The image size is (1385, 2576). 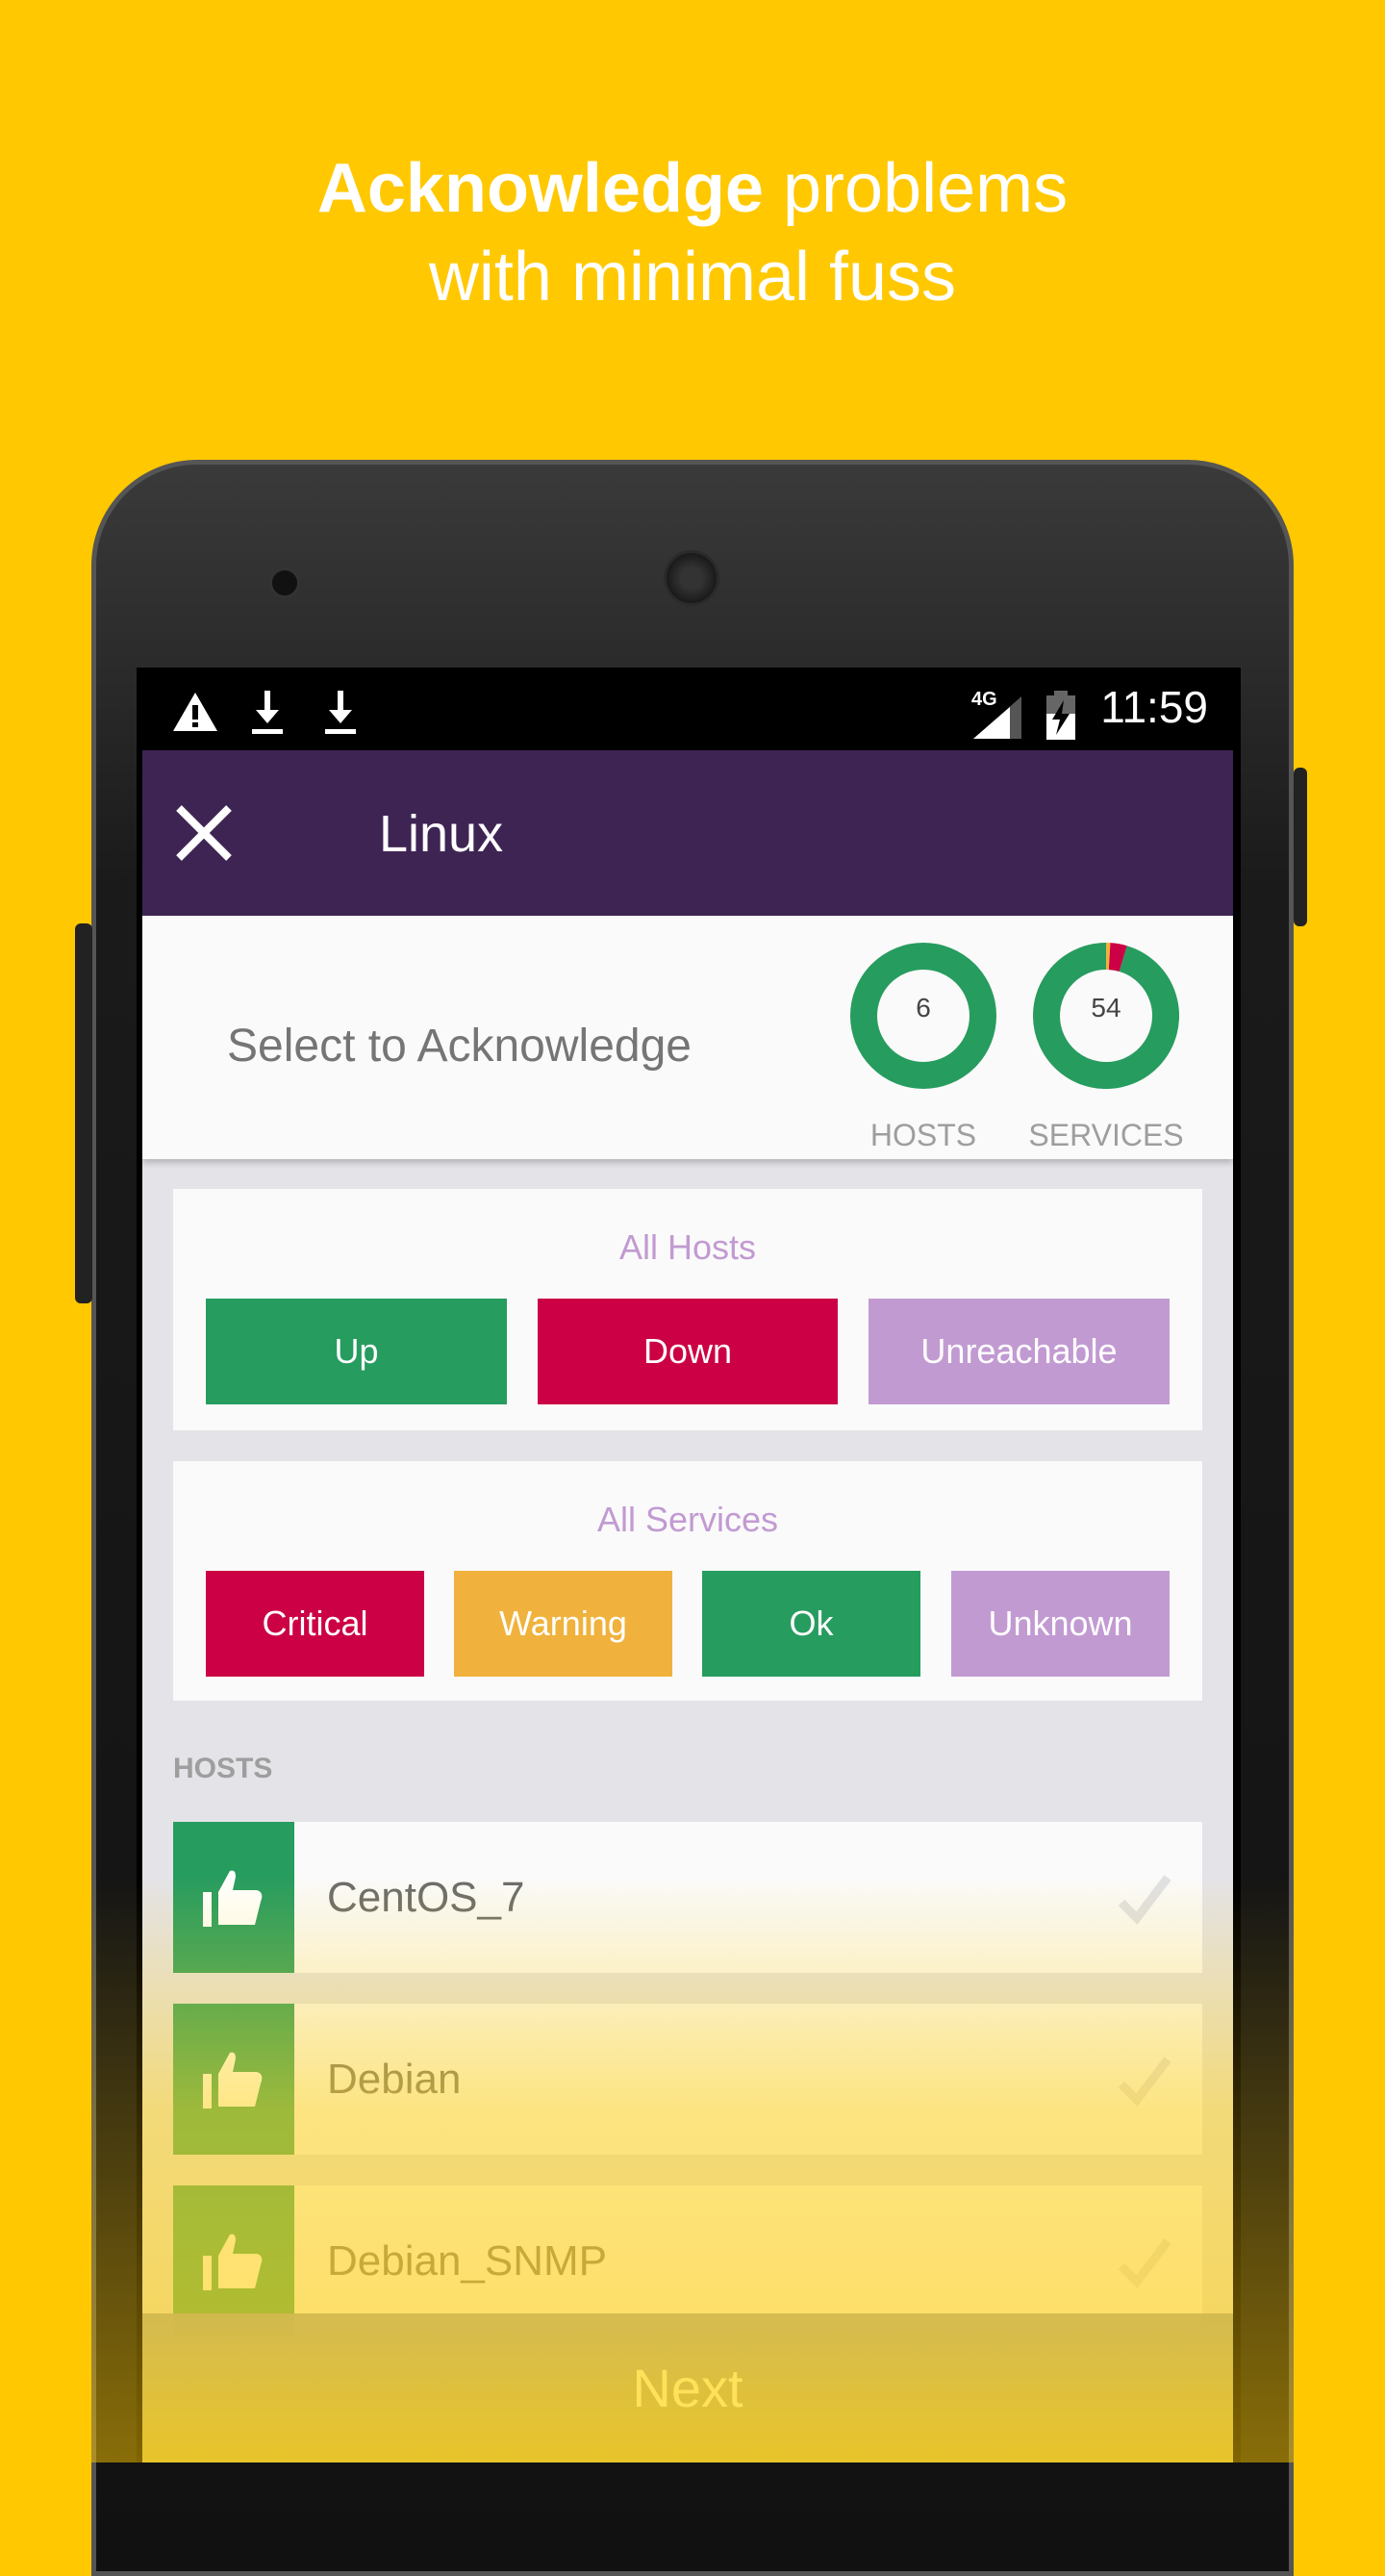 What do you see at coordinates (315, 1624) in the screenshot?
I see `critical-button: Critical` at bounding box center [315, 1624].